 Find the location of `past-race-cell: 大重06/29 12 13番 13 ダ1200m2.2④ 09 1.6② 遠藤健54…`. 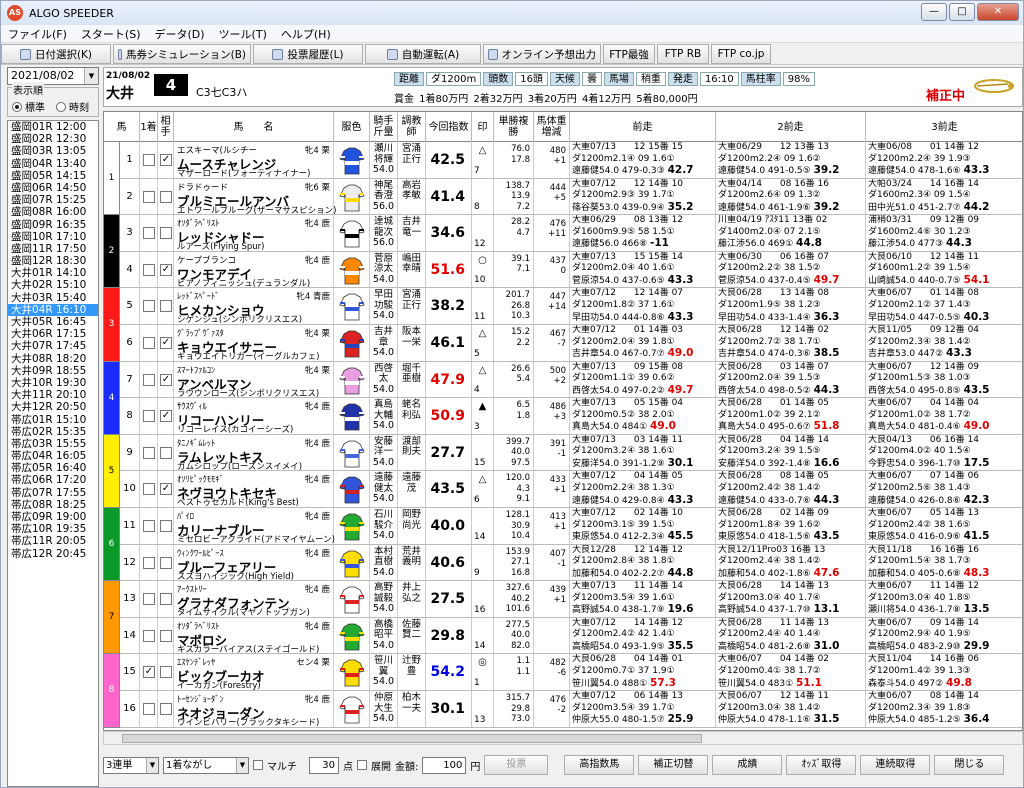

past-race-cell: 大重06/29 12 13番 13 ダ1200m2.2④ 09 1.6② 遠藤健54… is located at coordinates (791, 160).